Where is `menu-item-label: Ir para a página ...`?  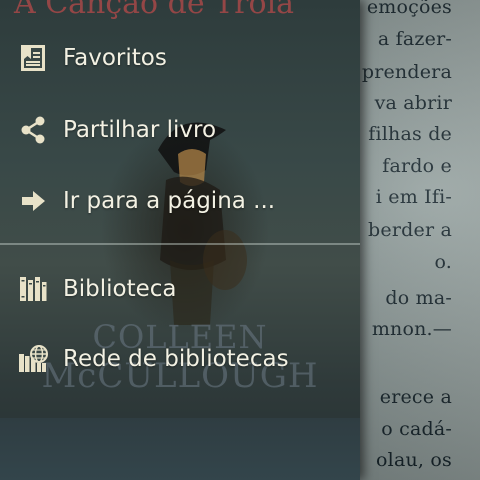
menu-item-label: Ir para a página ... is located at coordinates (169, 201).